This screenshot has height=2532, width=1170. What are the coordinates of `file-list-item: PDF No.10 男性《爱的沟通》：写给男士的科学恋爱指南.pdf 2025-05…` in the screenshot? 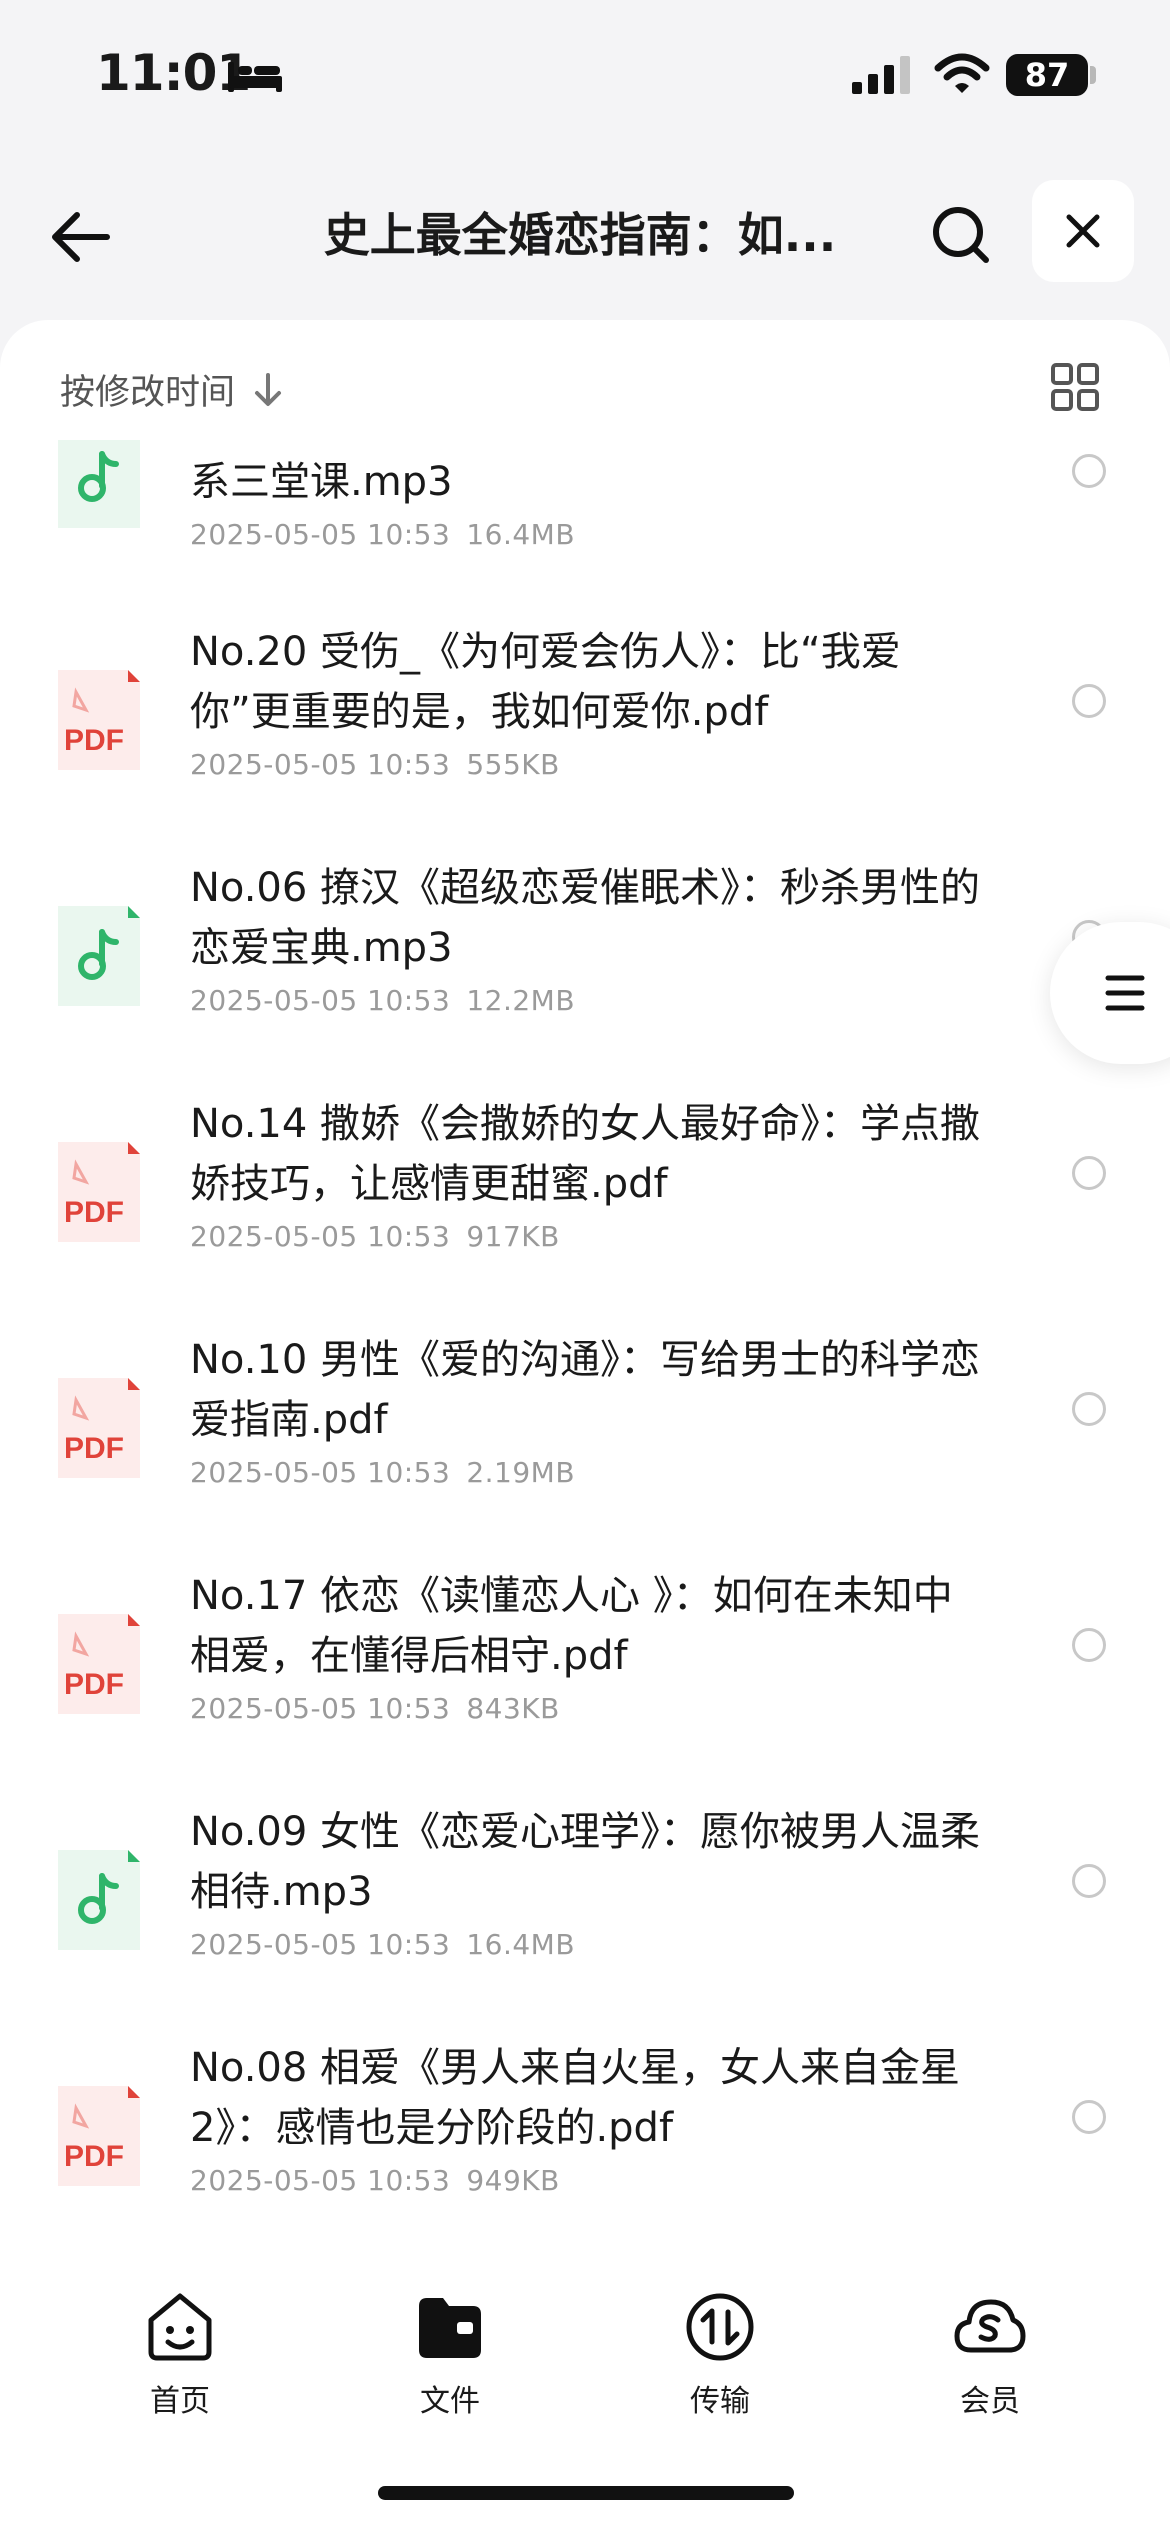 It's located at (585, 1412).